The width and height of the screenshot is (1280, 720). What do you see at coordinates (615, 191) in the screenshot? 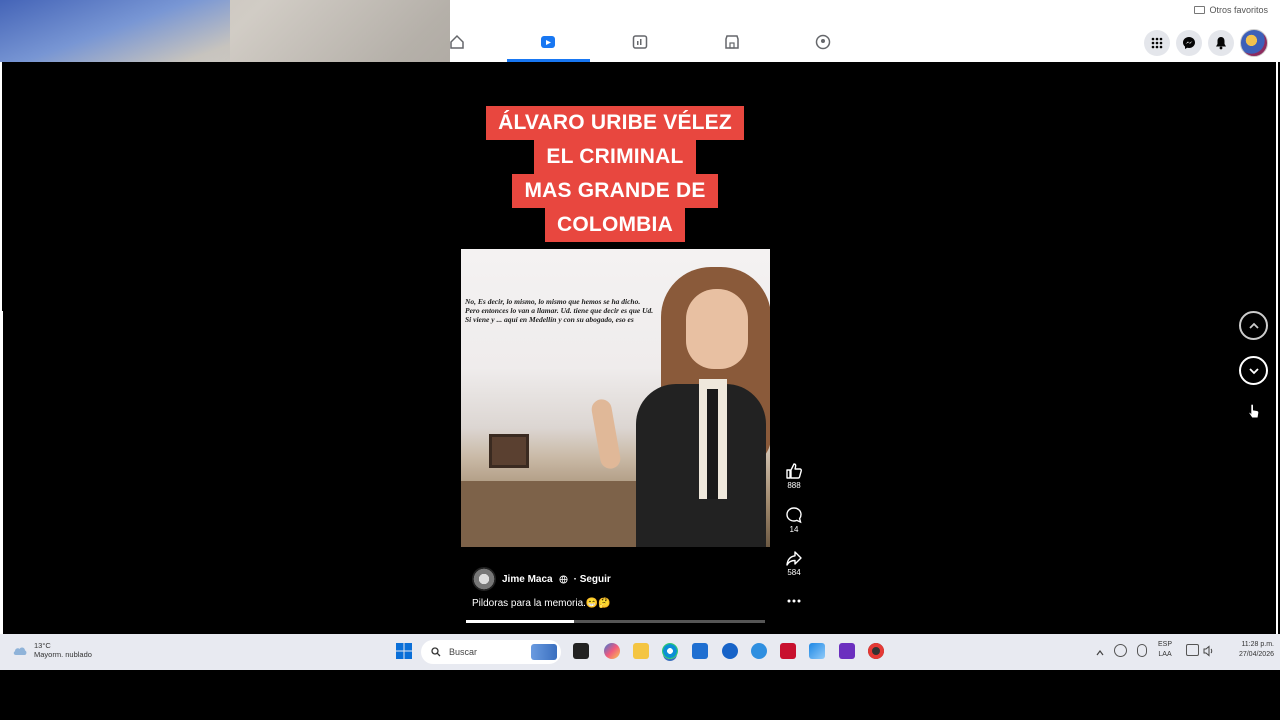
I see `title-line: MAS GRANDE DE` at bounding box center [615, 191].